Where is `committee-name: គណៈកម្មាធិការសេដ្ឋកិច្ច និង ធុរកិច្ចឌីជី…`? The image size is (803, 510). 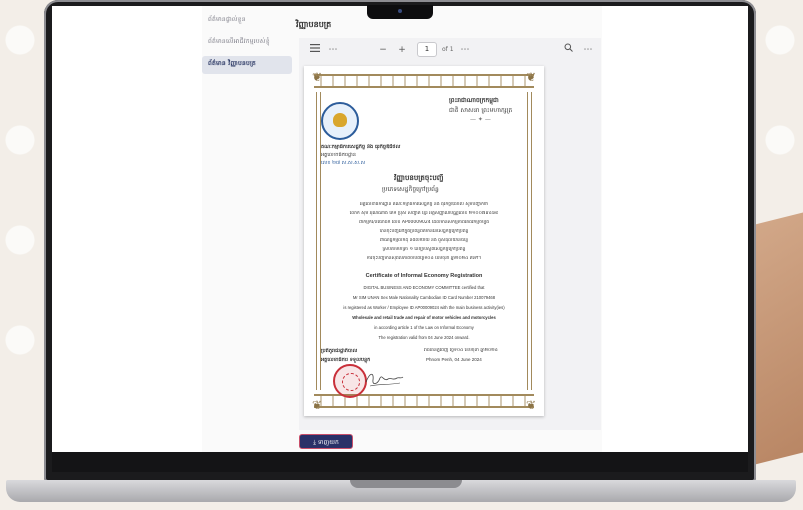 committee-name: គណៈកម្មាធិការសេដ្ឋកិច្ច និង ធុរកិច្ចឌីជី… is located at coordinates (361, 147).